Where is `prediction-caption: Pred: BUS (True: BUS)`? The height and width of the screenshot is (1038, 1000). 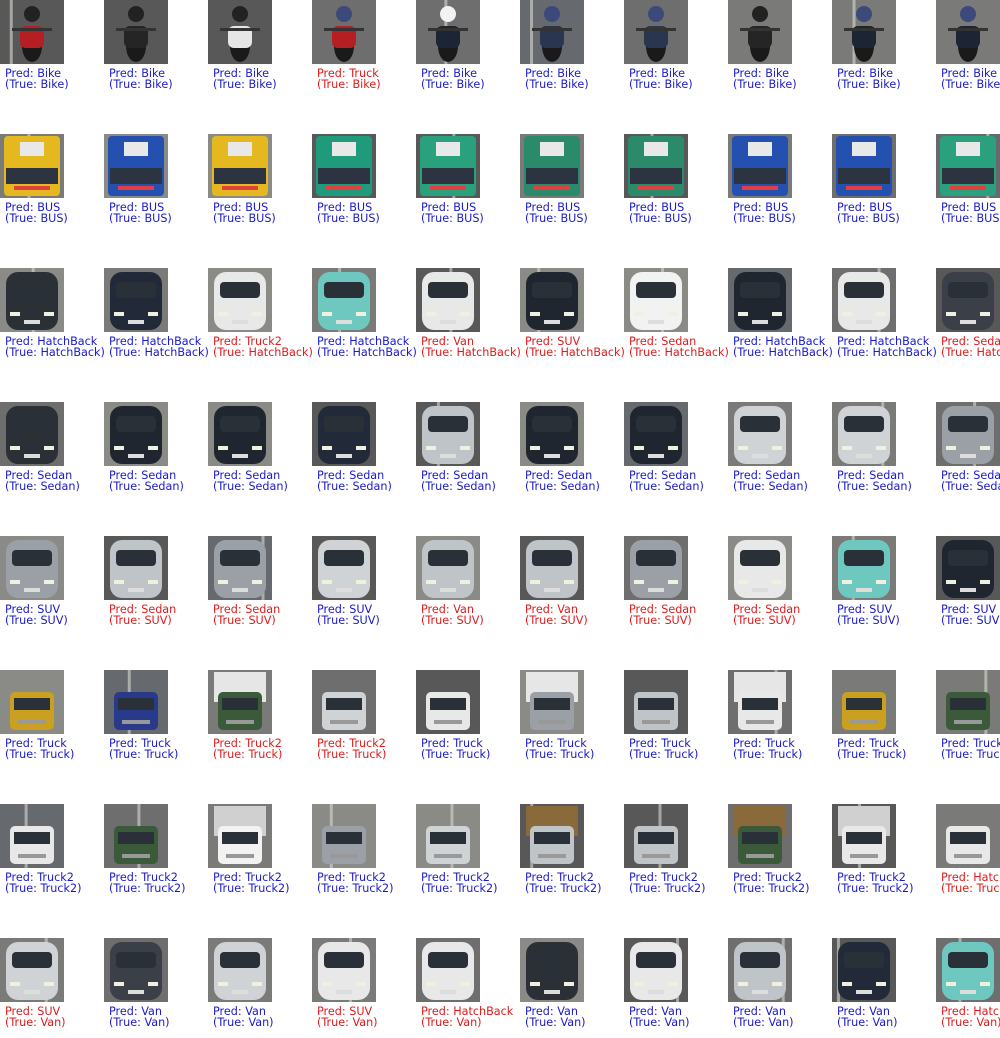
prediction-caption: Pred: BUS (True: BUS) is located at coordinates (36, 213).